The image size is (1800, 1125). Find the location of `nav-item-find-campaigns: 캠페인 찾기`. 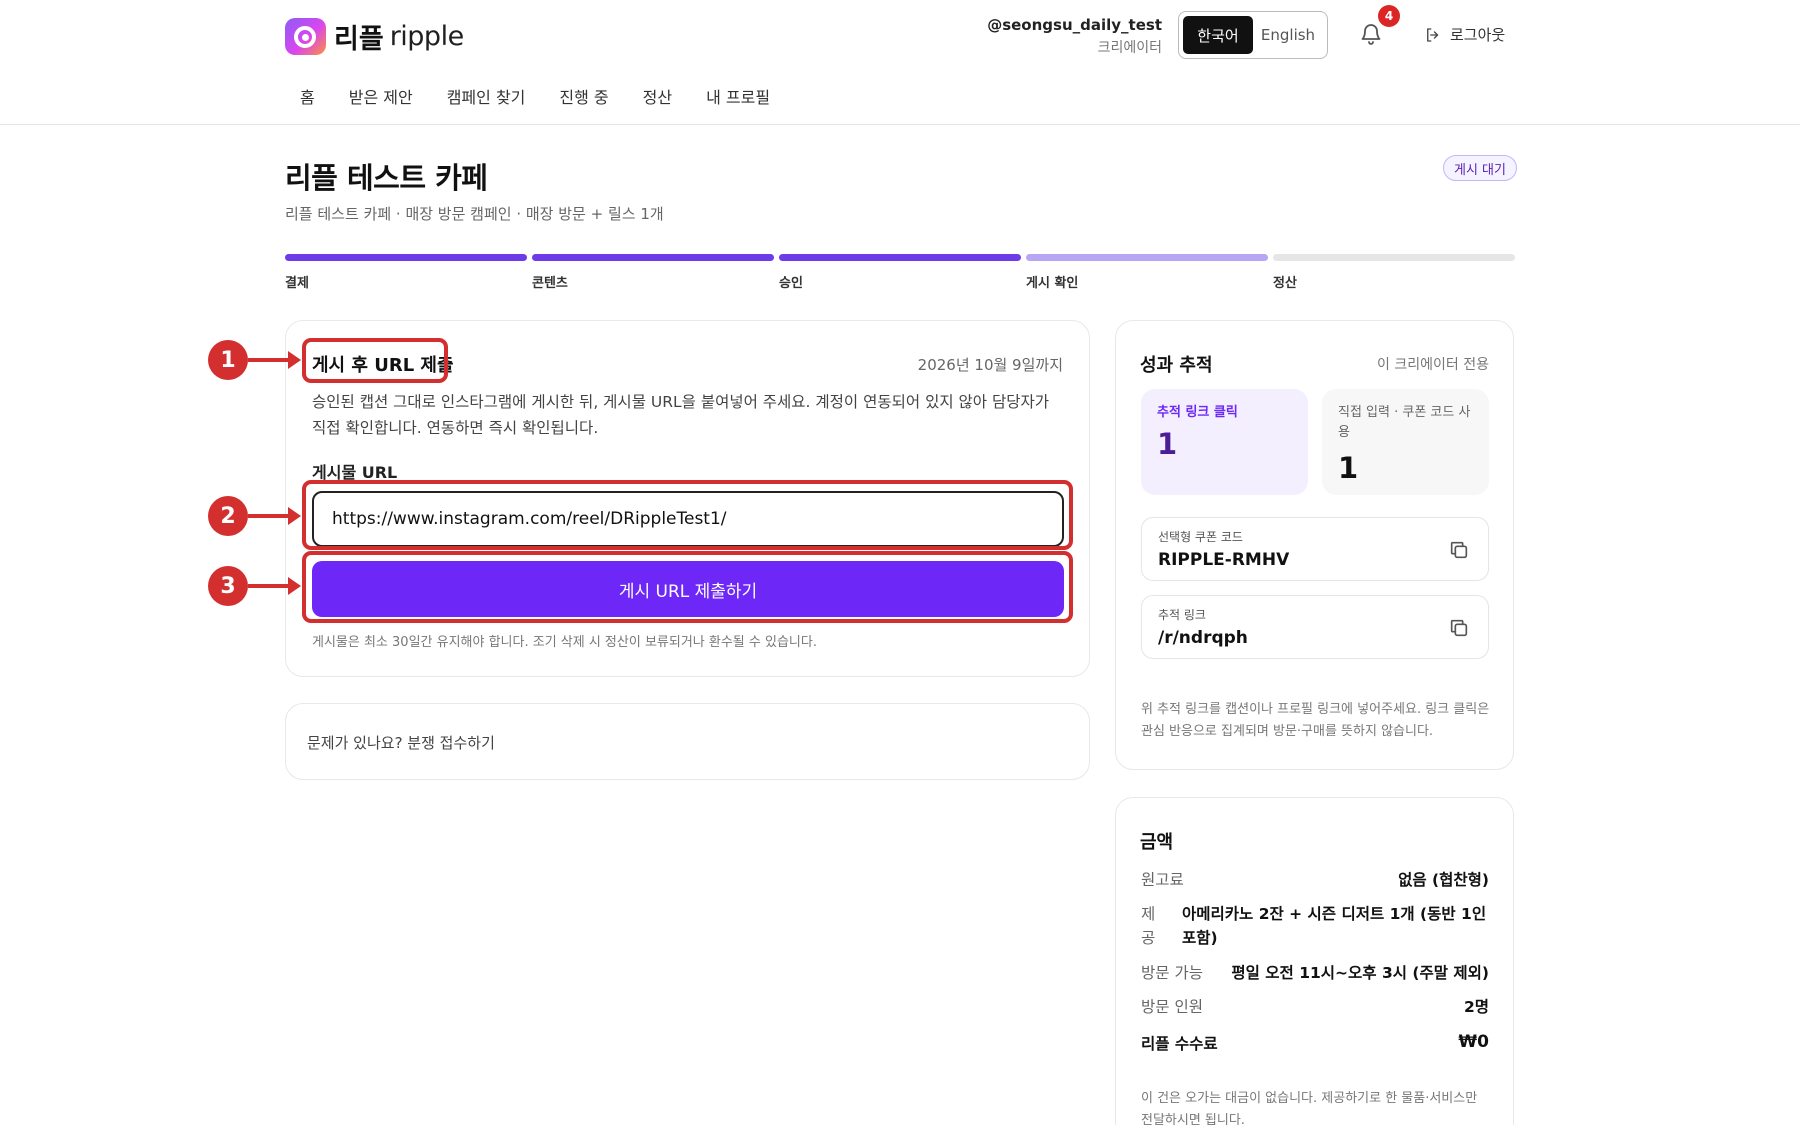

nav-item-find-campaigns: 캠페인 찾기 is located at coordinates (486, 96).